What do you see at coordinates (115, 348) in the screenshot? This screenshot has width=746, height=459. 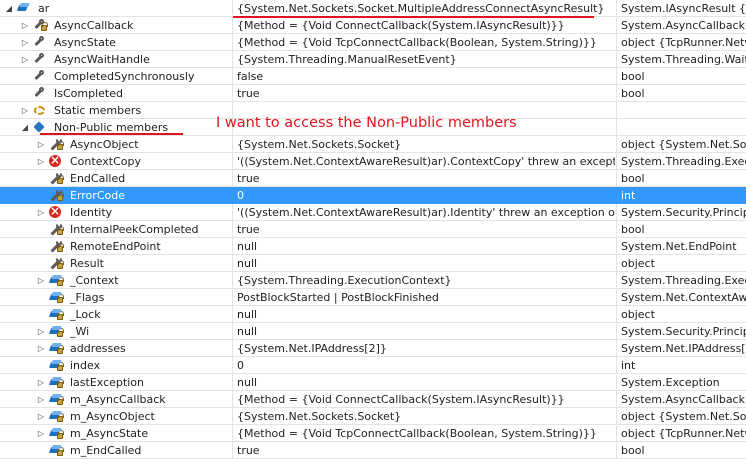 I see `name-cell: ▷ addresses` at bounding box center [115, 348].